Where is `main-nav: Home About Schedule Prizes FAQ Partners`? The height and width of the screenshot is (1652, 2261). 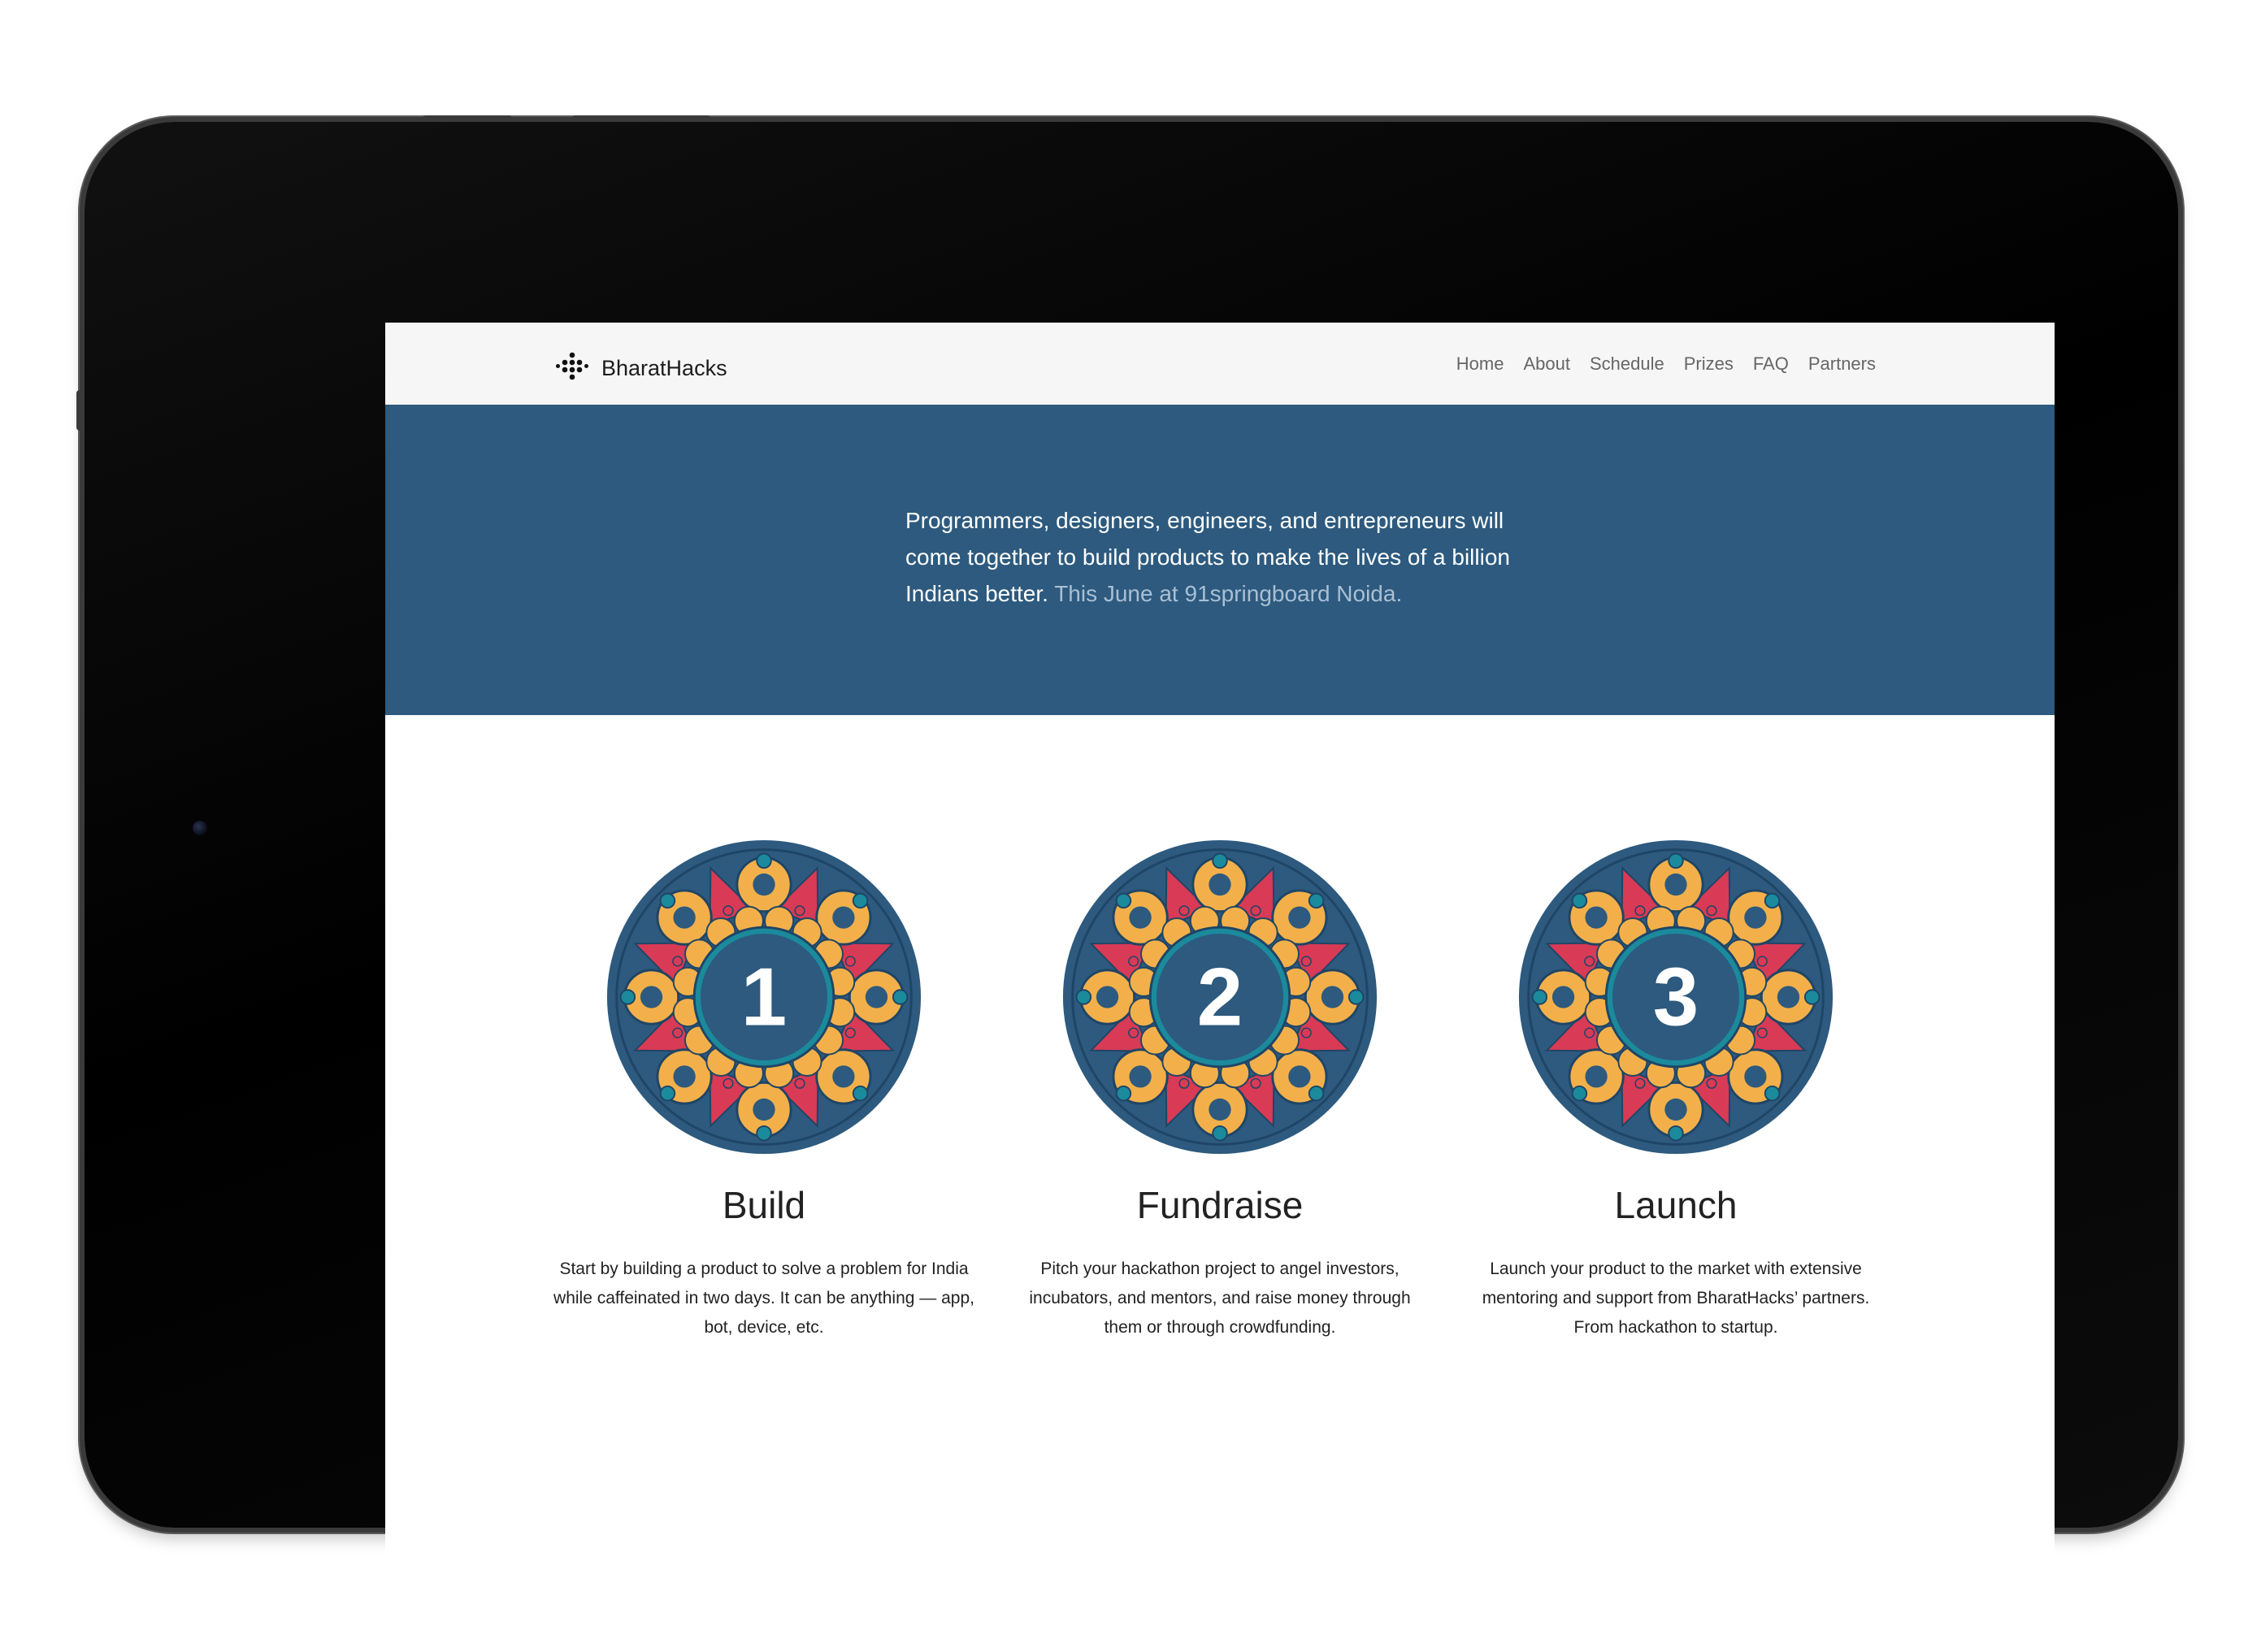
main-nav: Home About Schedule Prizes FAQ Partners is located at coordinates (1656, 364).